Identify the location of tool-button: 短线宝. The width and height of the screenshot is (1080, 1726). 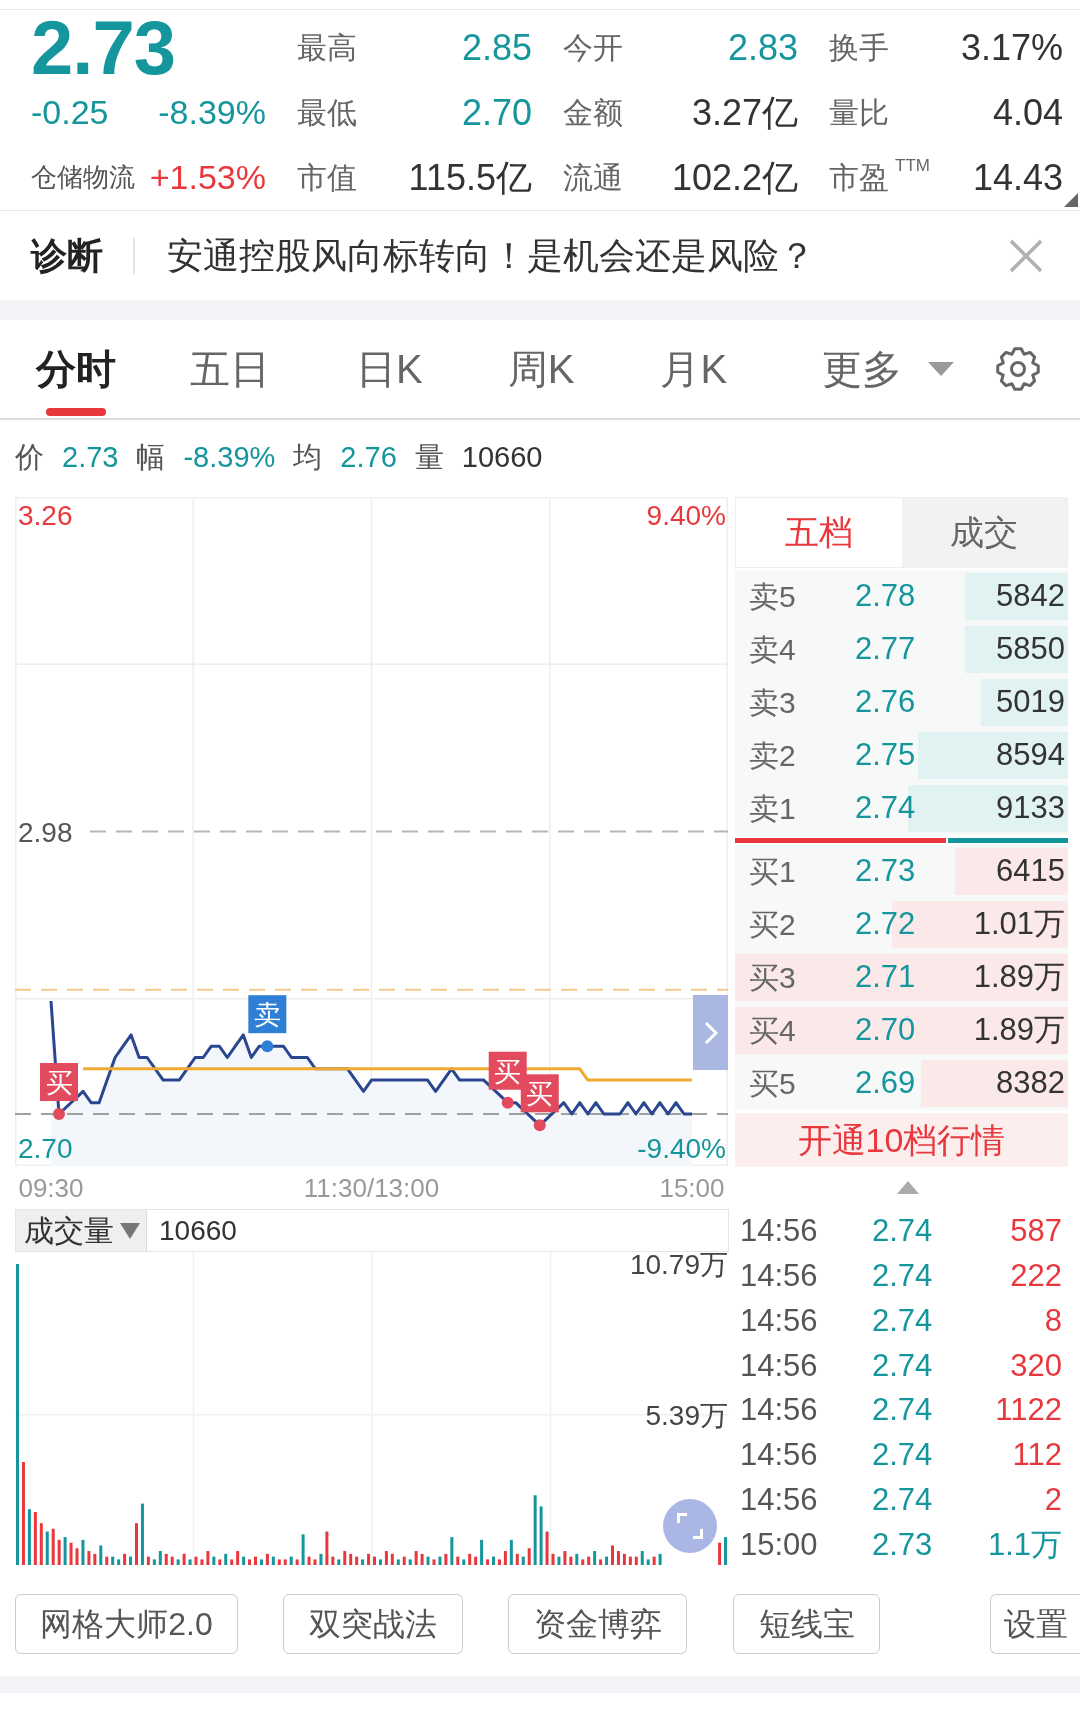
(806, 1624).